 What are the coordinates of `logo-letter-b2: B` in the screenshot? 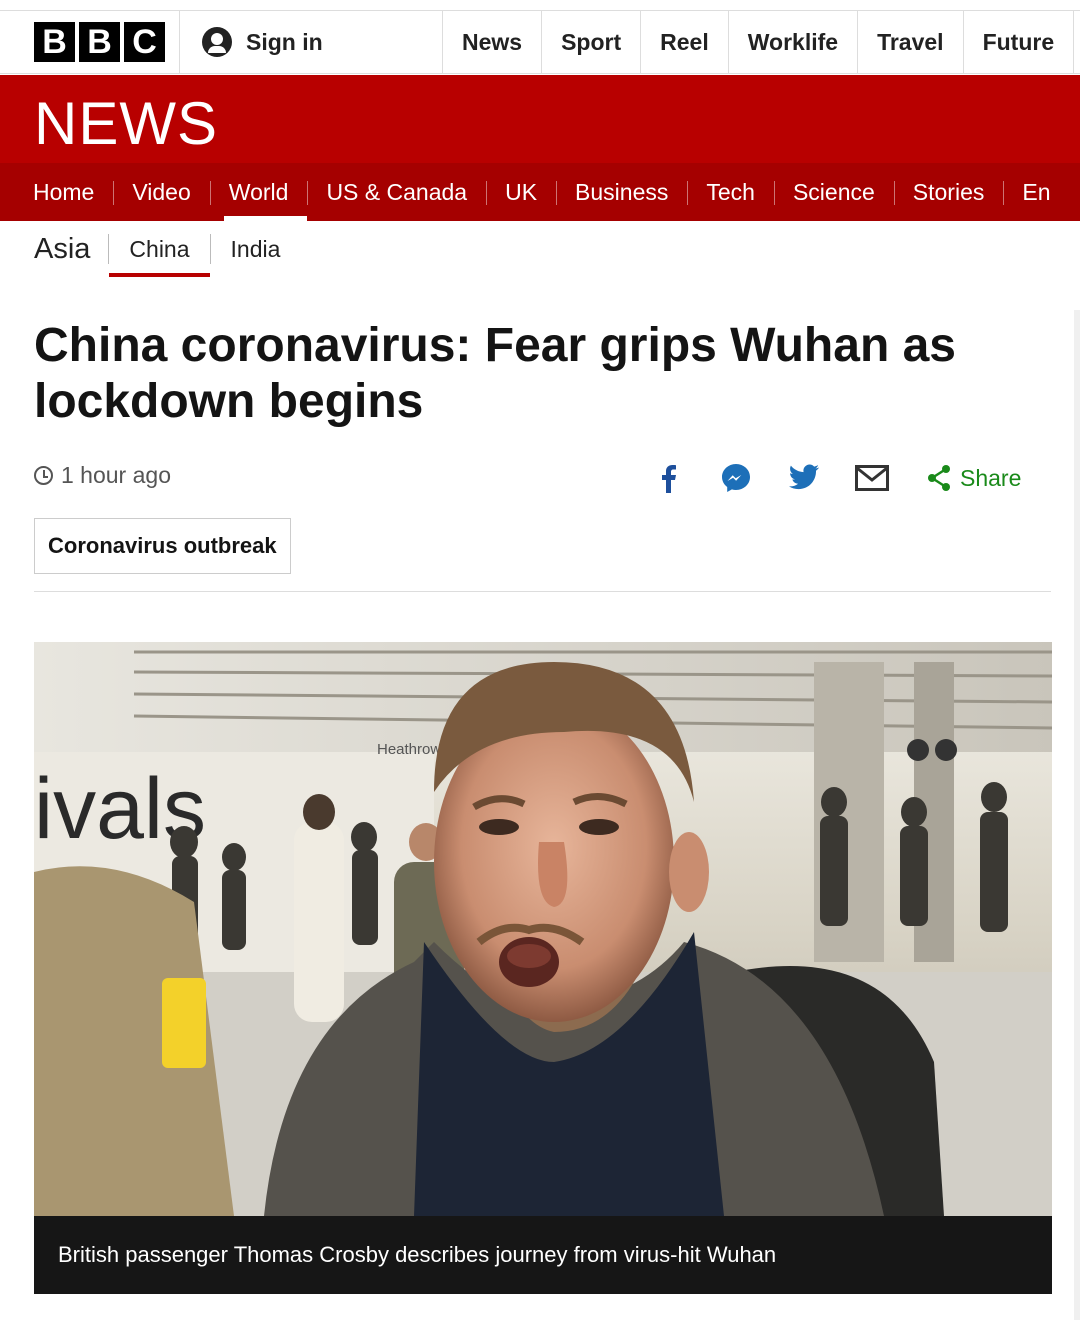 It's located at (99, 42).